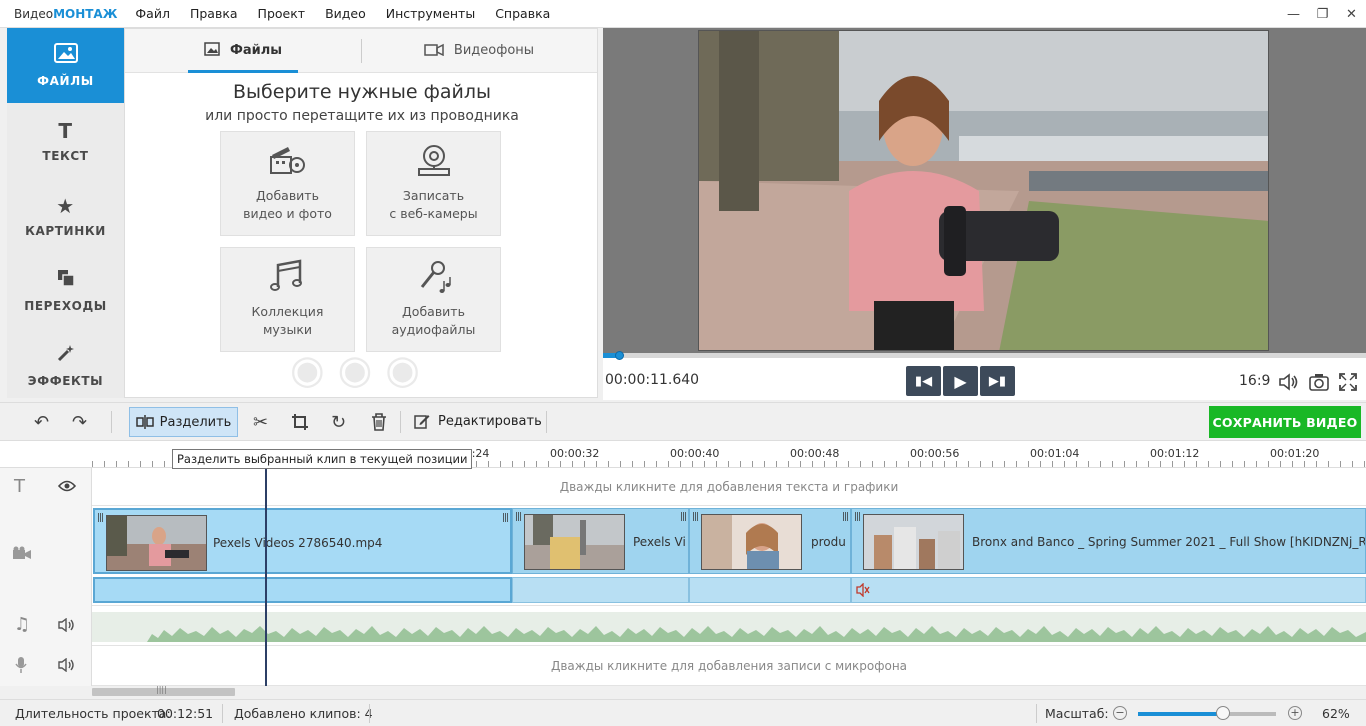  What do you see at coordinates (619, 355) in the screenshot?
I see `progress-knob` at bounding box center [619, 355].